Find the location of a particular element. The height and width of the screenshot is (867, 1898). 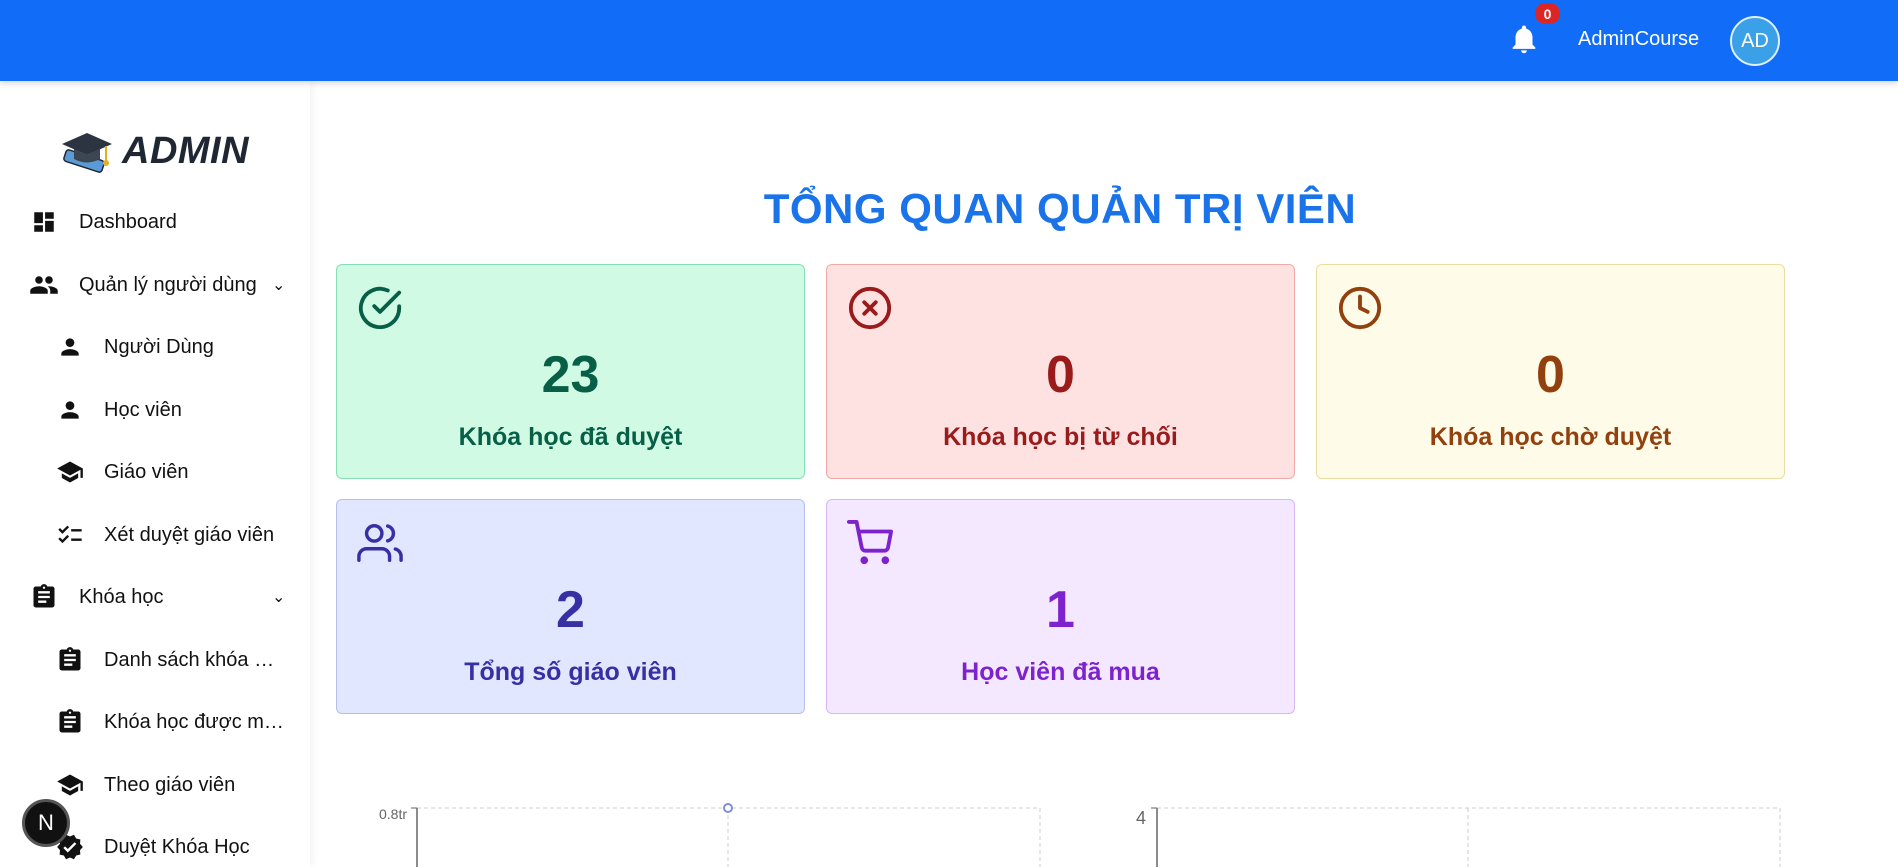

stat-value: 2 is located at coordinates (570, 610).